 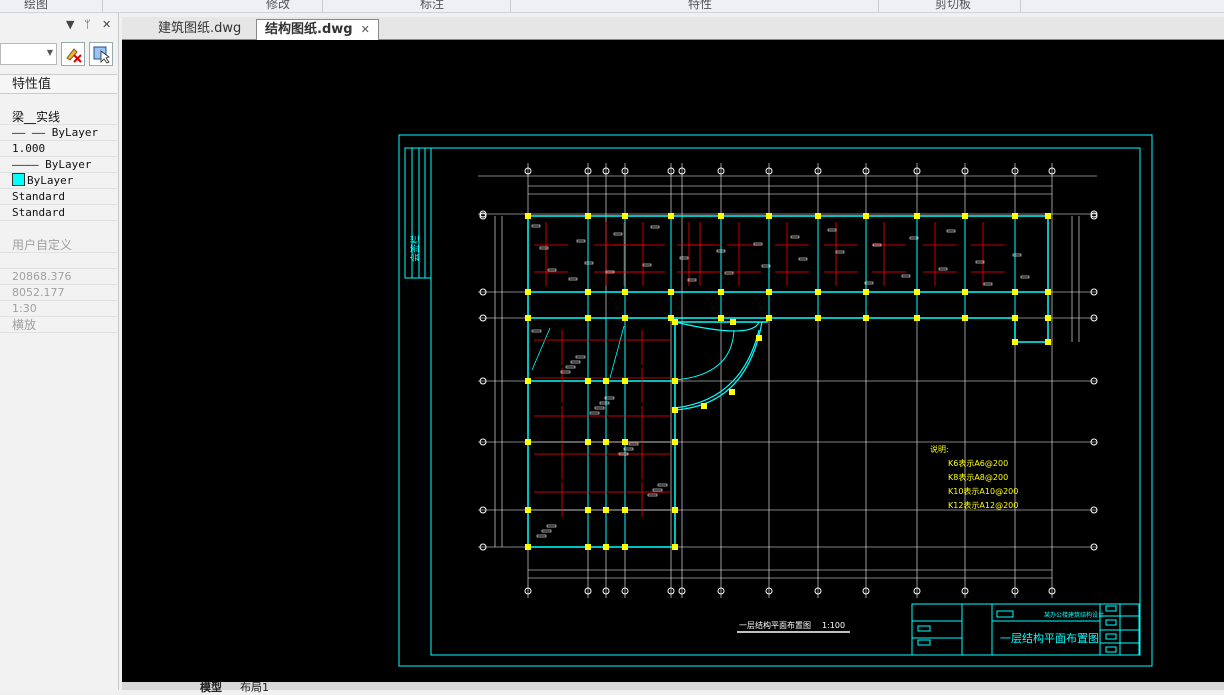 What do you see at coordinates (673, 687) in the screenshot?
I see `layout-tabs: 模型 布局1` at bounding box center [673, 687].